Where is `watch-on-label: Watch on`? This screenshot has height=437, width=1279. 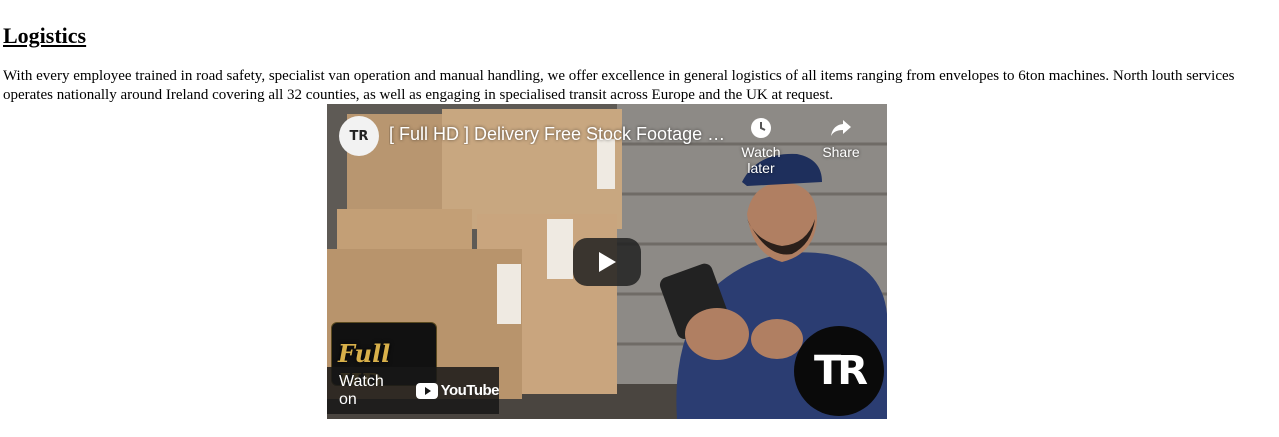
watch-on-label: Watch on is located at coordinates (361, 390).